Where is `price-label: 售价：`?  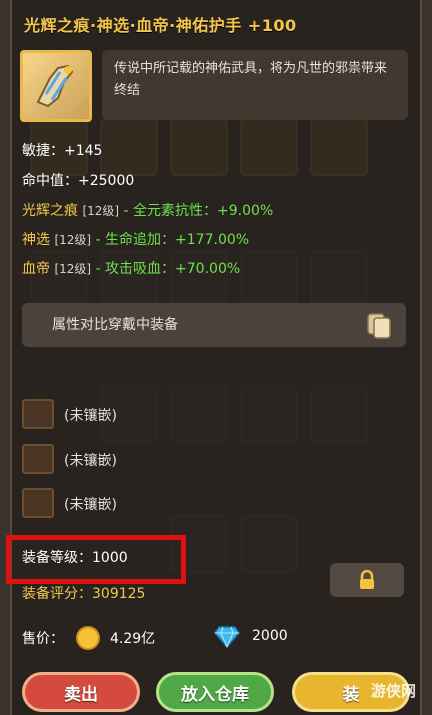 price-label: 售价： is located at coordinates (43, 639).